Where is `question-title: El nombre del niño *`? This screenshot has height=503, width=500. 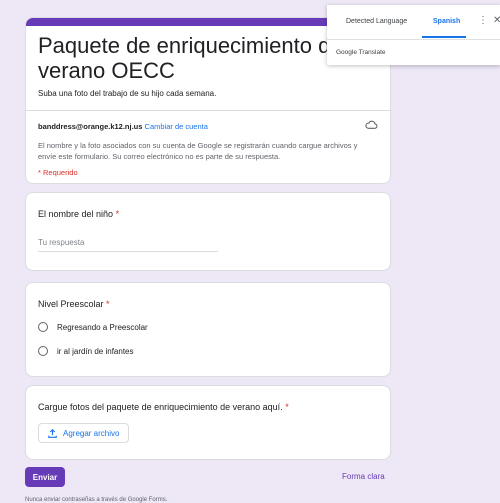
question-title: El nombre del niño * is located at coordinates (78, 214).